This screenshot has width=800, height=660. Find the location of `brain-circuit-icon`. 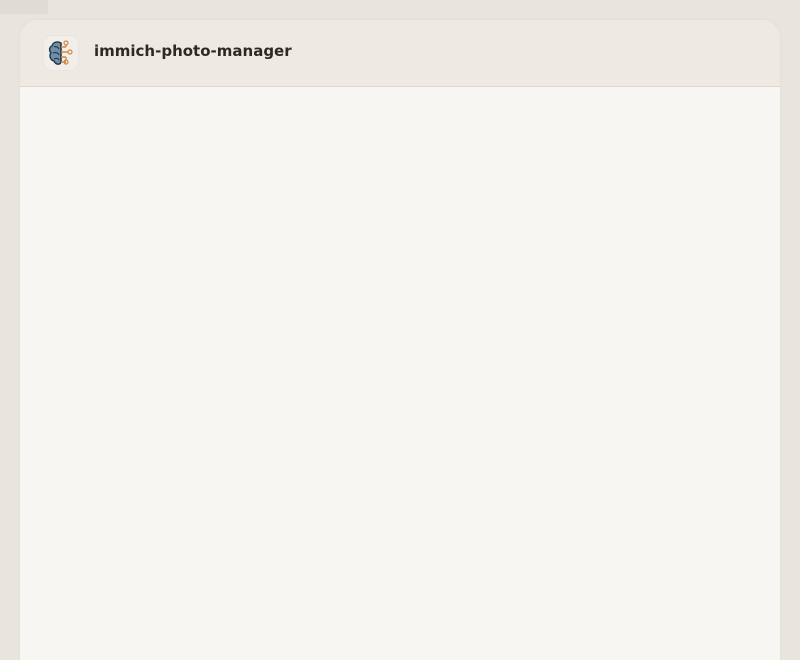

brain-circuit-icon is located at coordinates (61, 53).